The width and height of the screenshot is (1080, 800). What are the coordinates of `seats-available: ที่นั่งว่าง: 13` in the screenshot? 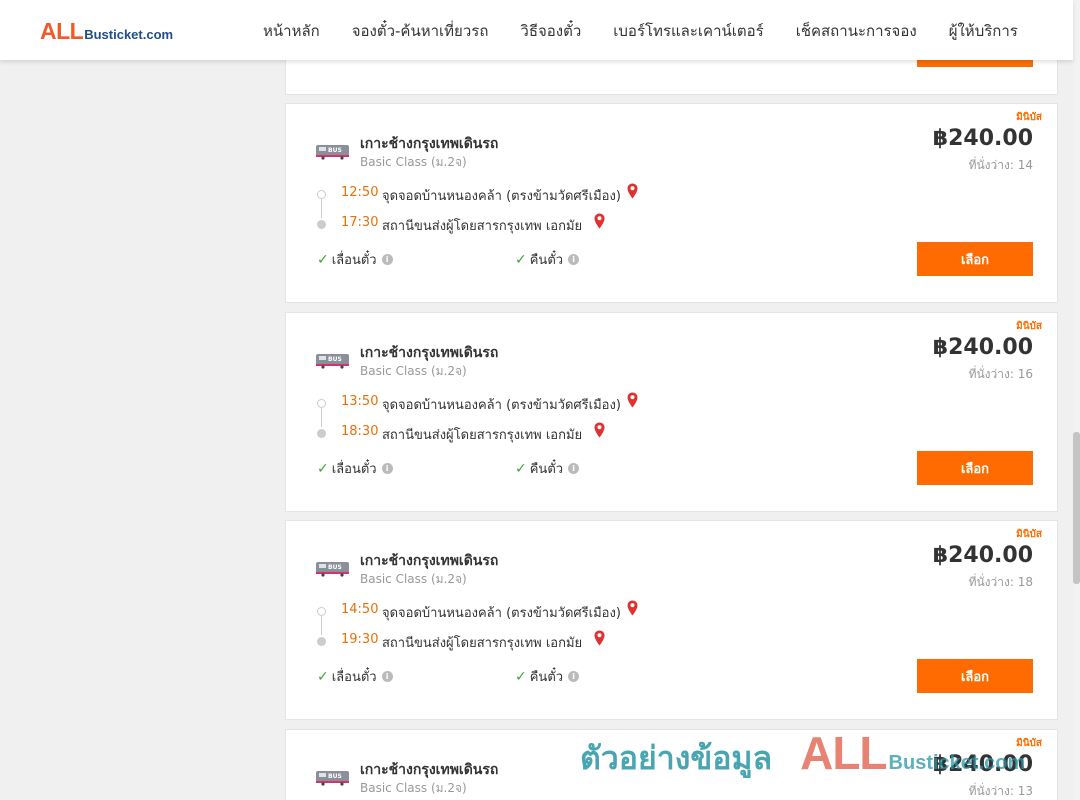 It's located at (1000, 791).